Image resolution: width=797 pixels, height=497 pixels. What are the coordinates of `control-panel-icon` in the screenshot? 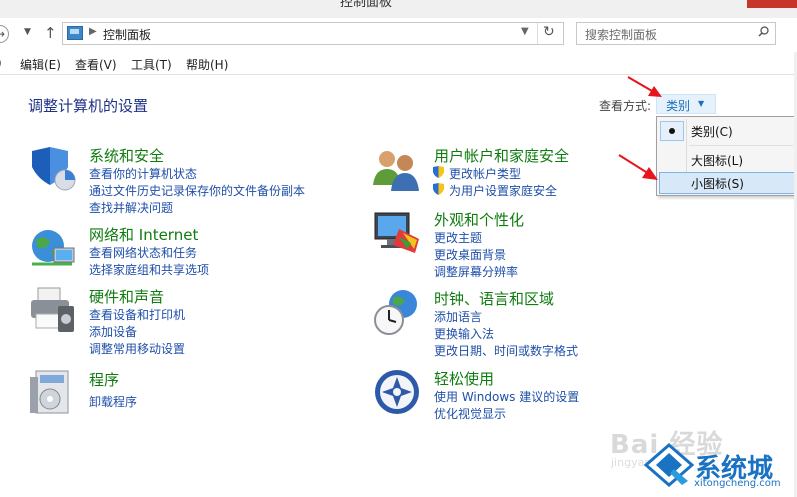 It's located at (75, 33).